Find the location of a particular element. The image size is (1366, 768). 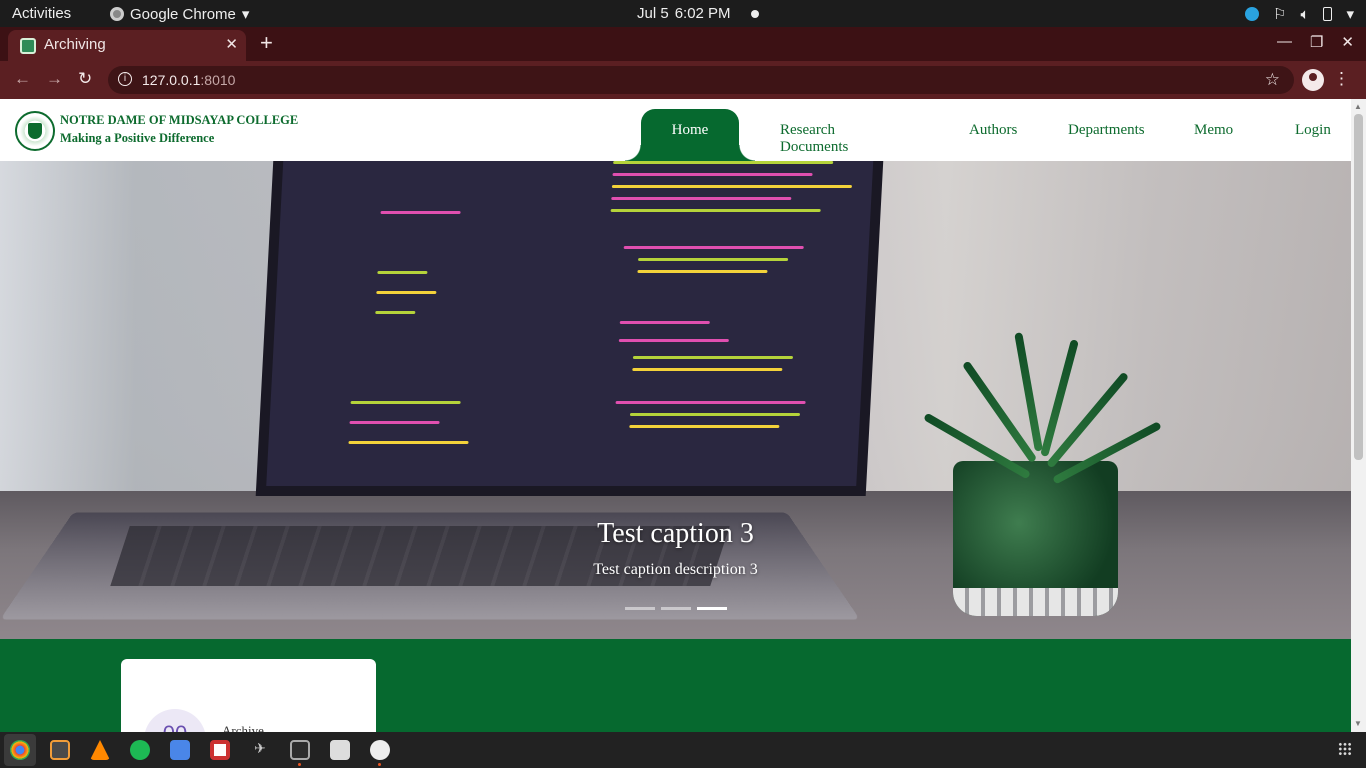

nav-departments: Departments is located at coordinates (1106, 130).